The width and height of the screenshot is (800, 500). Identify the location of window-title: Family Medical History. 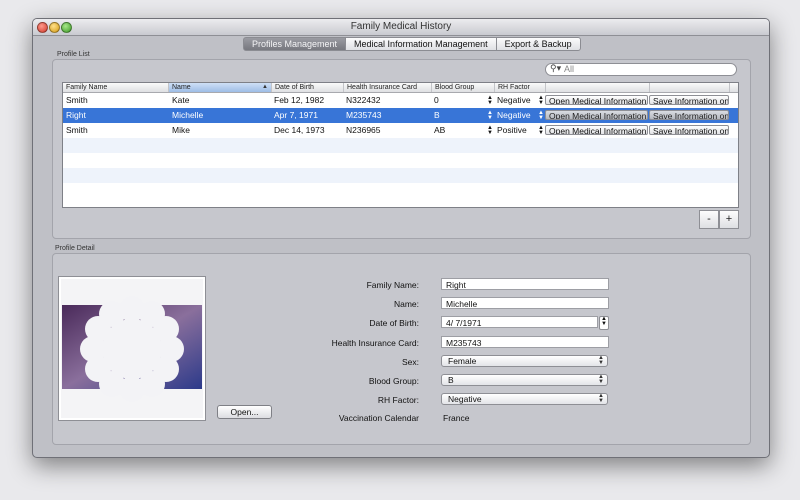
(401, 26).